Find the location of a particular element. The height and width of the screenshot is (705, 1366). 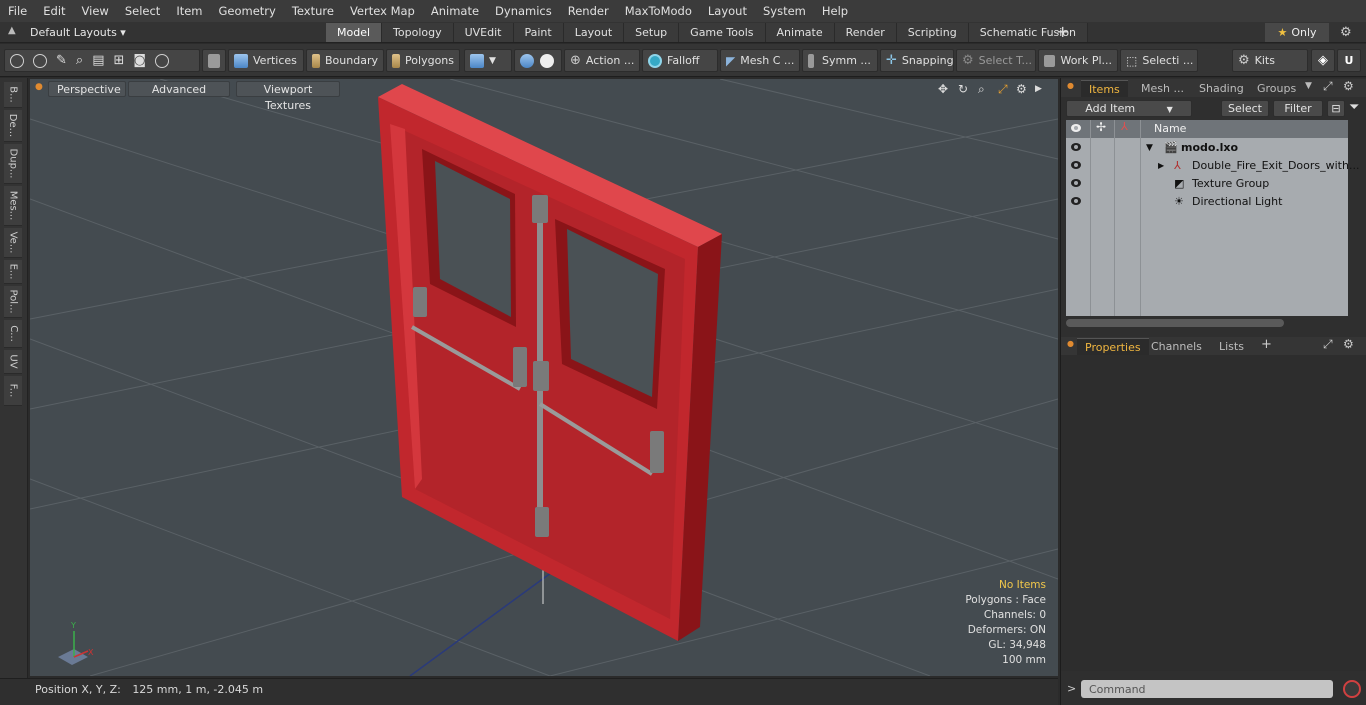

zoom-view-icon: ⌕ is located at coordinates (981, 89).